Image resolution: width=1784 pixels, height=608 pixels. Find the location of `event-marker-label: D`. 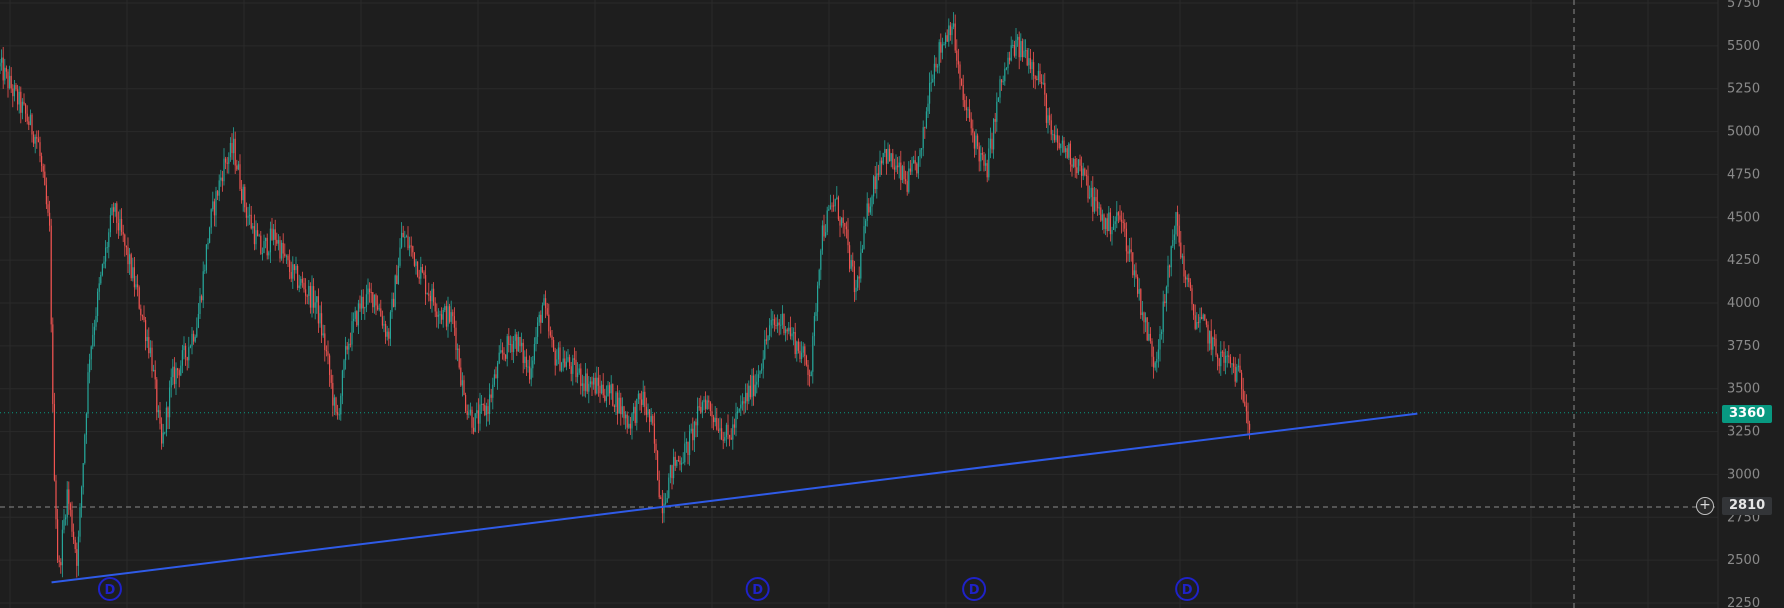

event-marker-label: D is located at coordinates (974, 590).